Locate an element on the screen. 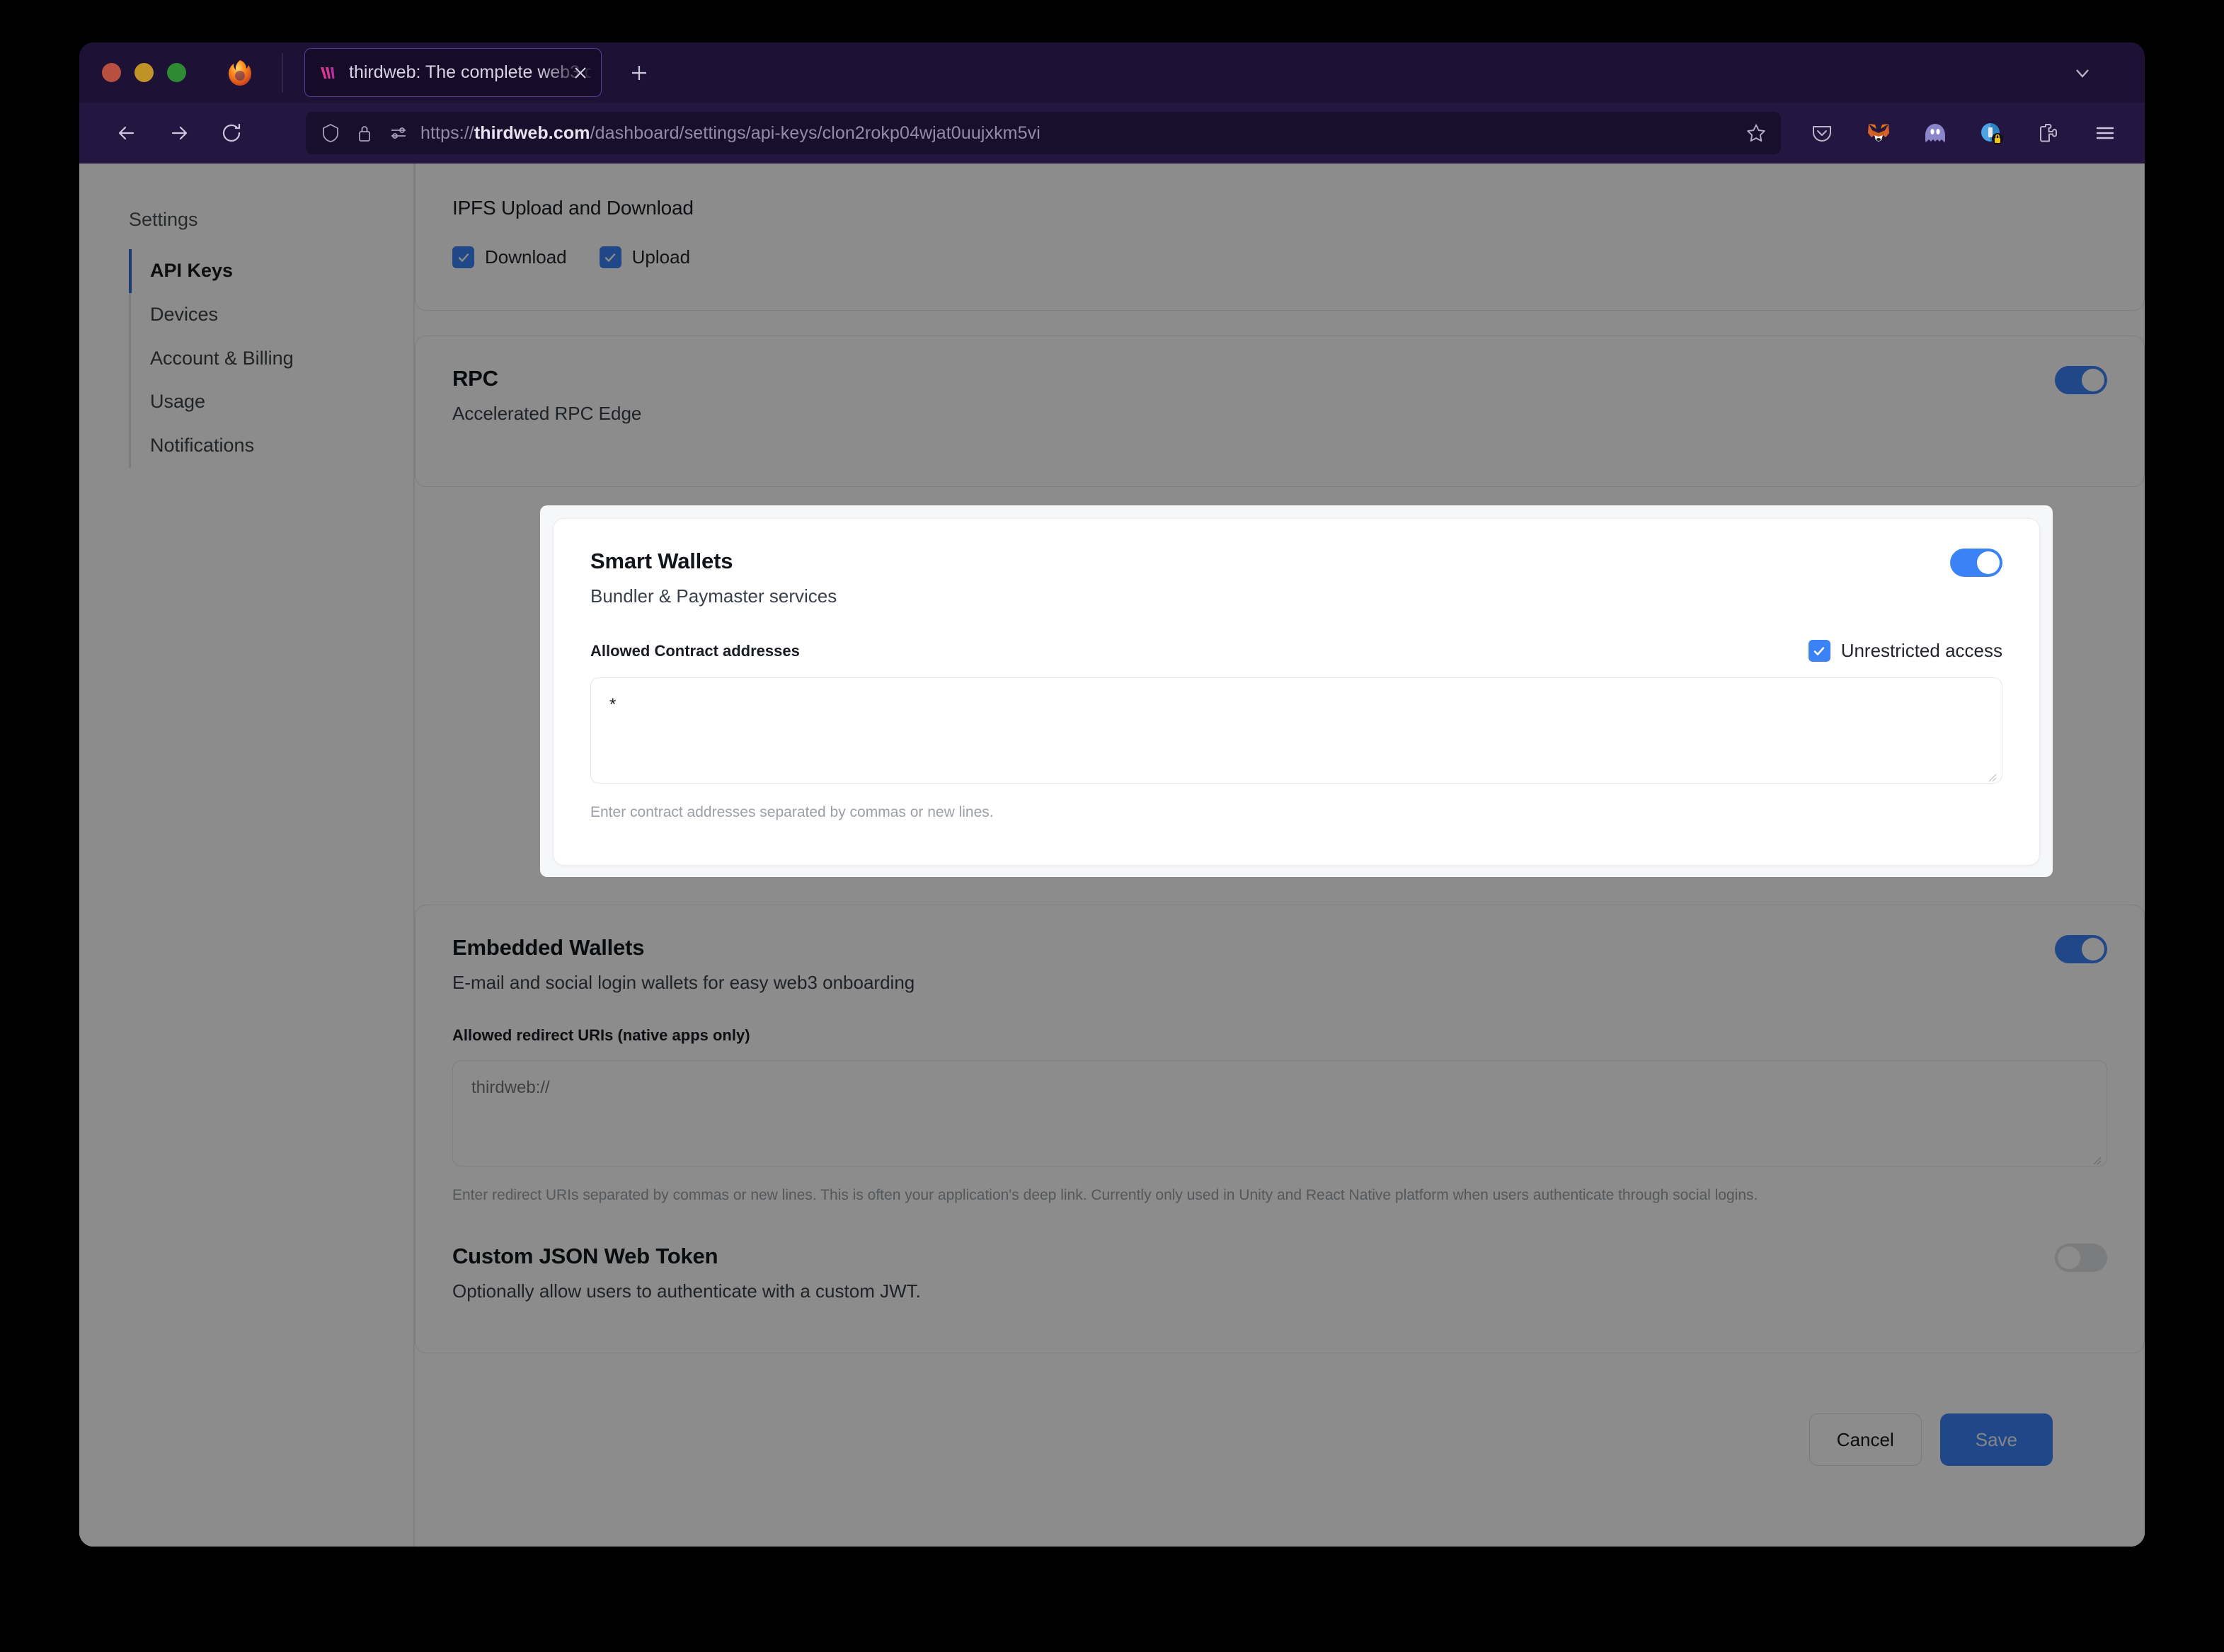  window-traffic-lights is located at coordinates (132, 72).